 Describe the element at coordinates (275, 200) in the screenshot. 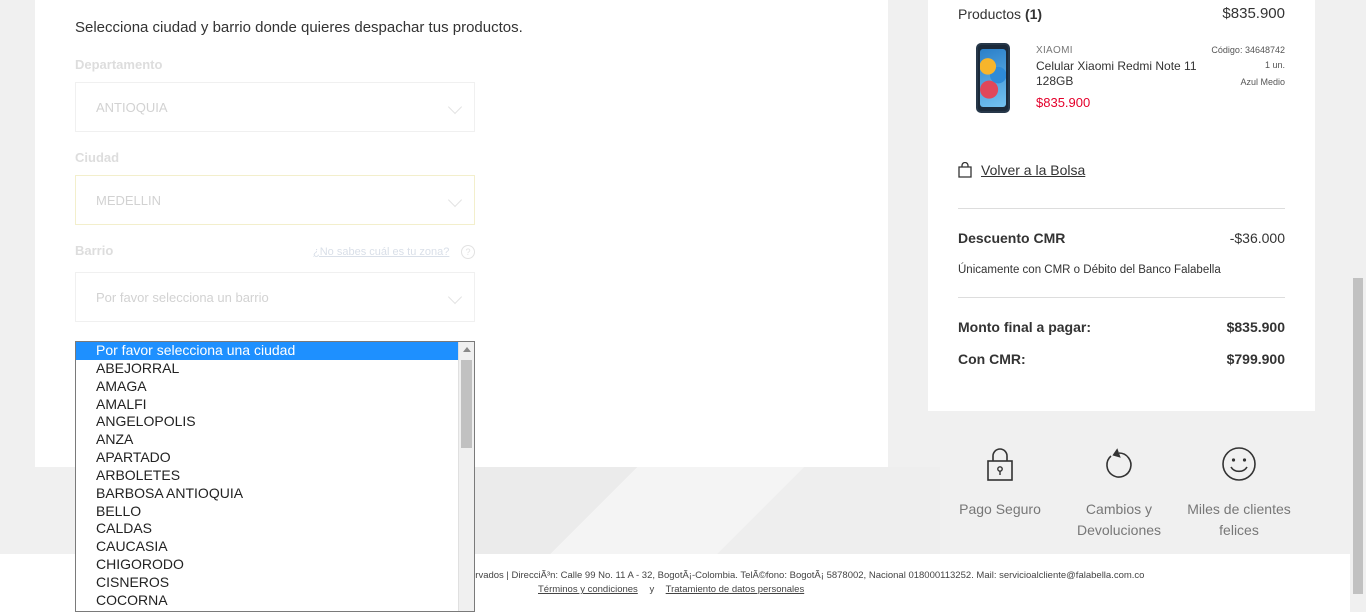

I see `ciudad-select: MEDELLIN` at that location.